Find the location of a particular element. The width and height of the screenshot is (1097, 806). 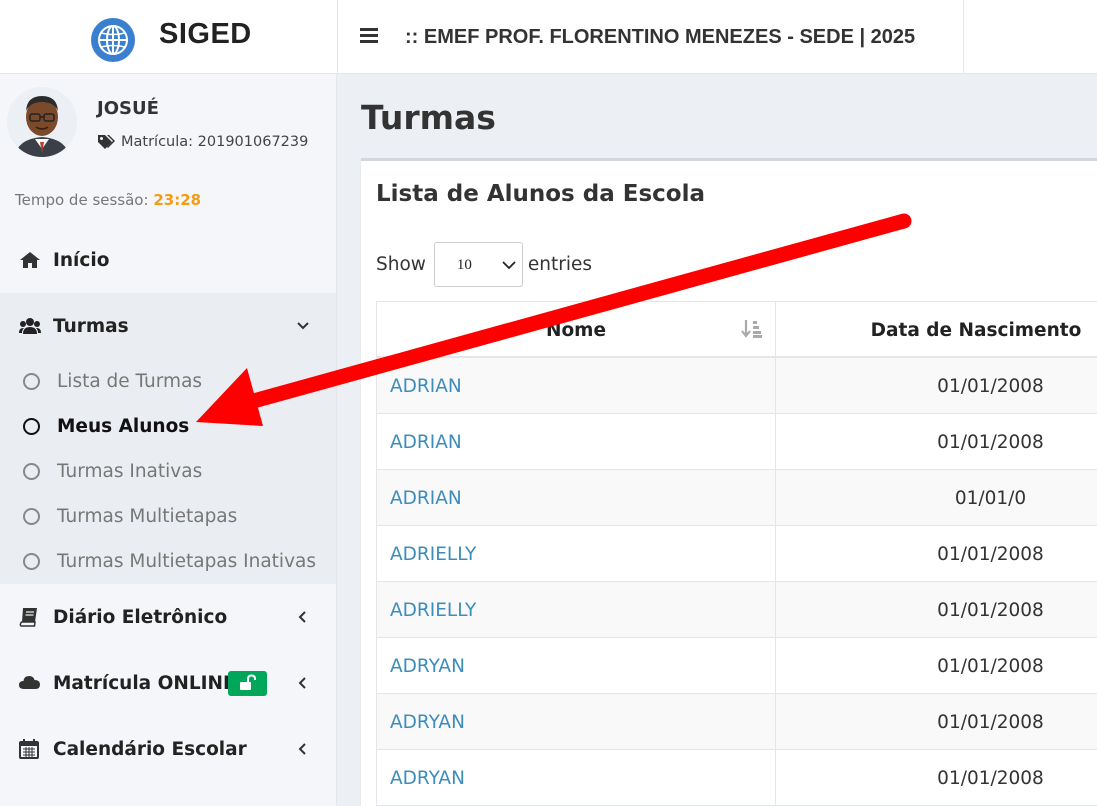

session-label: Tempo de sessão: is located at coordinates (82, 200).